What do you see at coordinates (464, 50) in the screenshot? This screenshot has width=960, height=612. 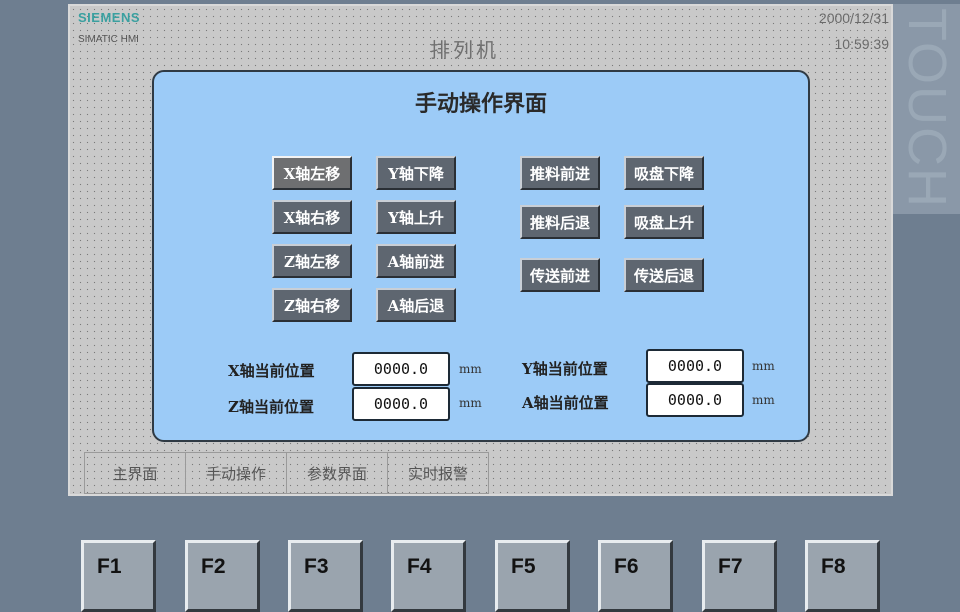 I see `screen-title: 排列机` at bounding box center [464, 50].